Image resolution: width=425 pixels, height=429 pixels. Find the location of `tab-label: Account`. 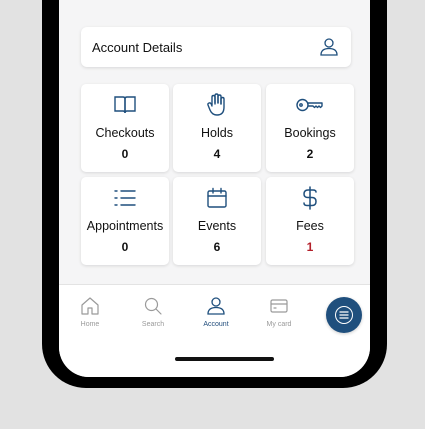

tab-label: Account is located at coordinates (216, 324).